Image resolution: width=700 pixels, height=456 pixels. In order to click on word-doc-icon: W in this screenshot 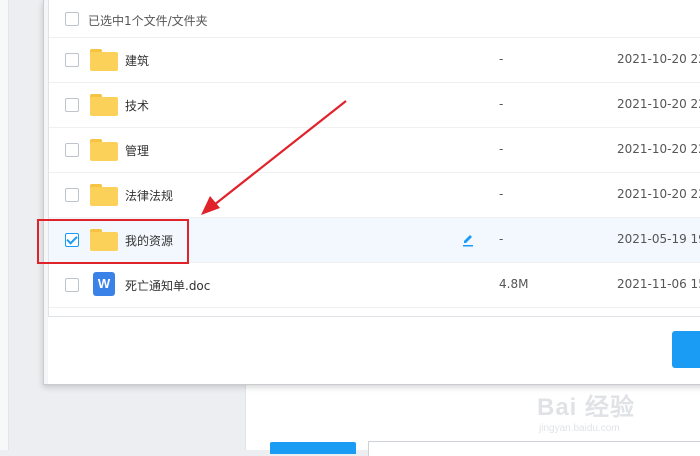, I will do `click(104, 284)`.